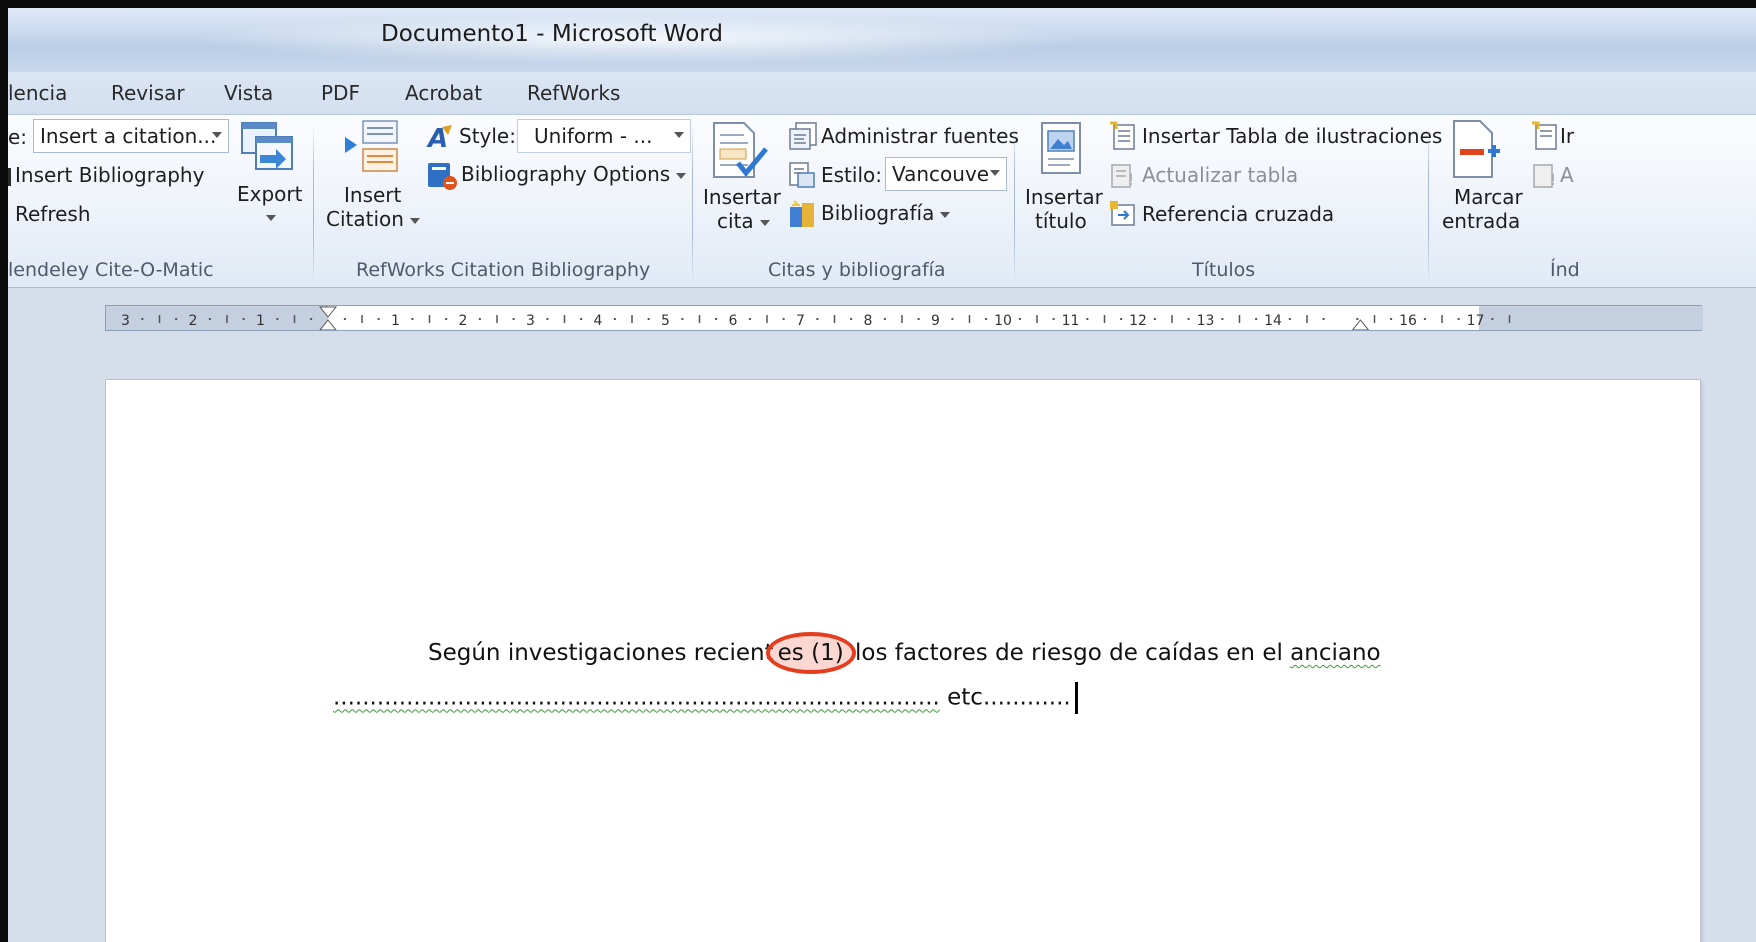  I want to click on insertar-tabla-button: Insertar Tabla de ilustraciones, so click(1292, 136).